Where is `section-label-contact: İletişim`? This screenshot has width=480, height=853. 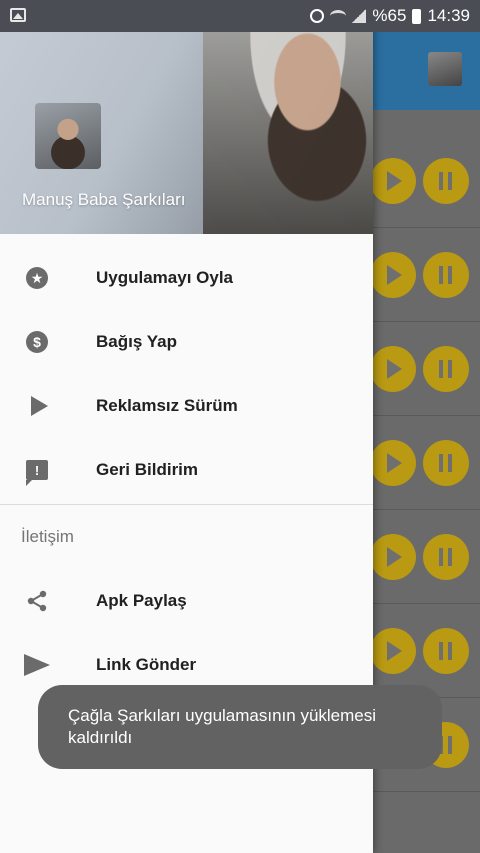 section-label-contact: İletişim is located at coordinates (47, 536).